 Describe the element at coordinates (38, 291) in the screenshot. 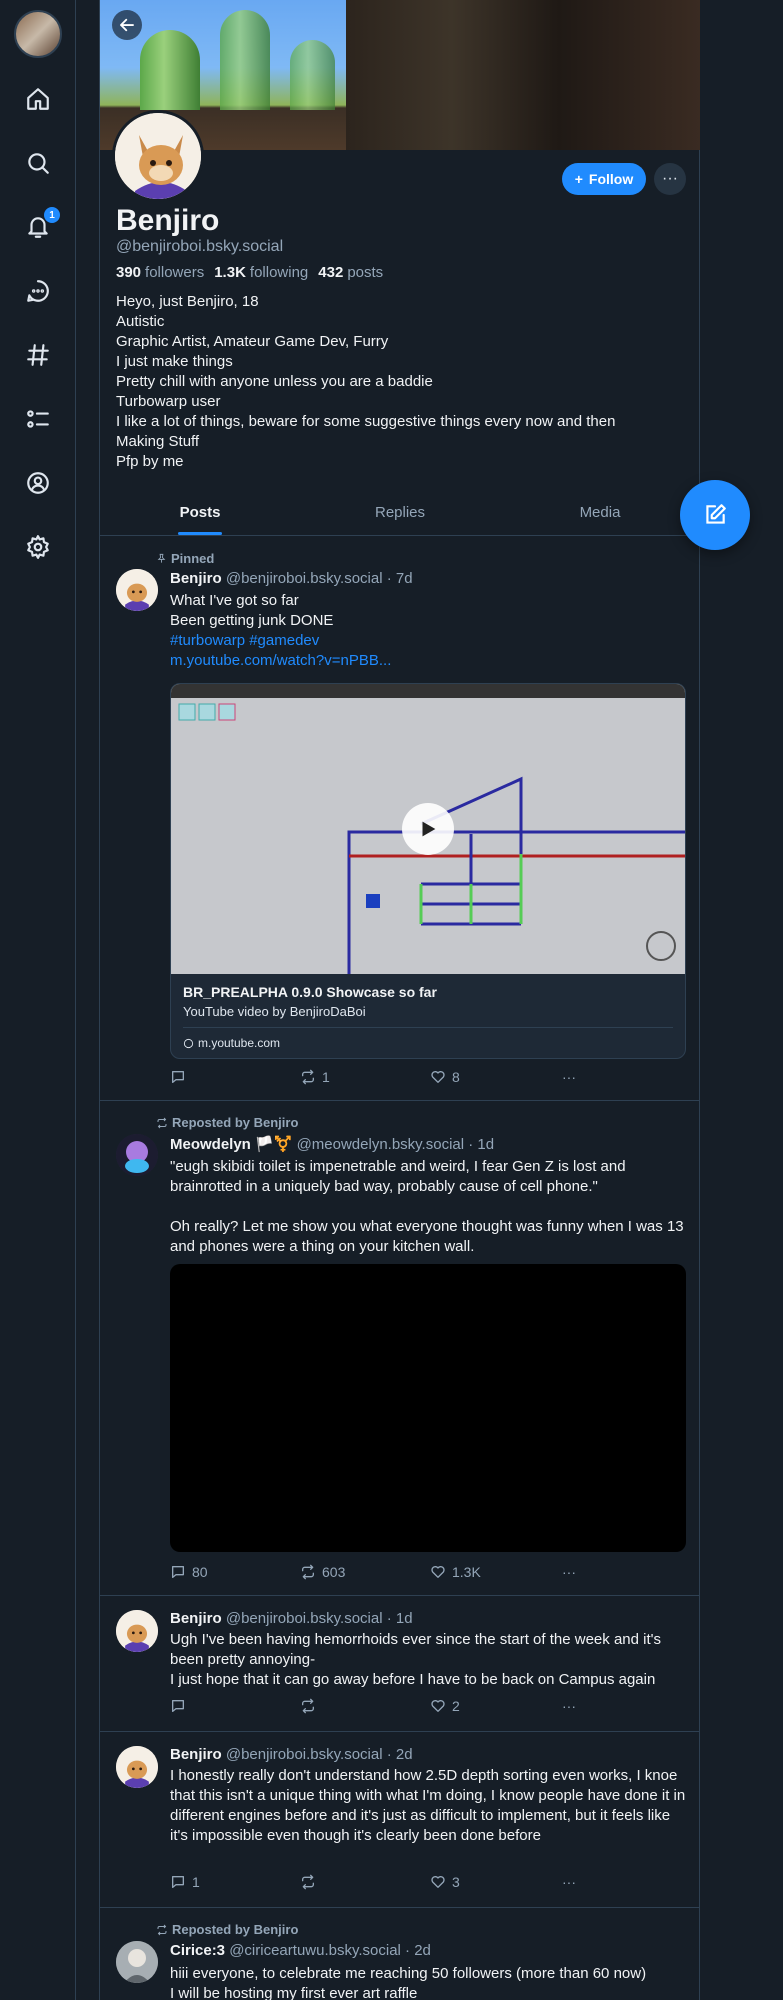

I see `chat-icon` at that location.